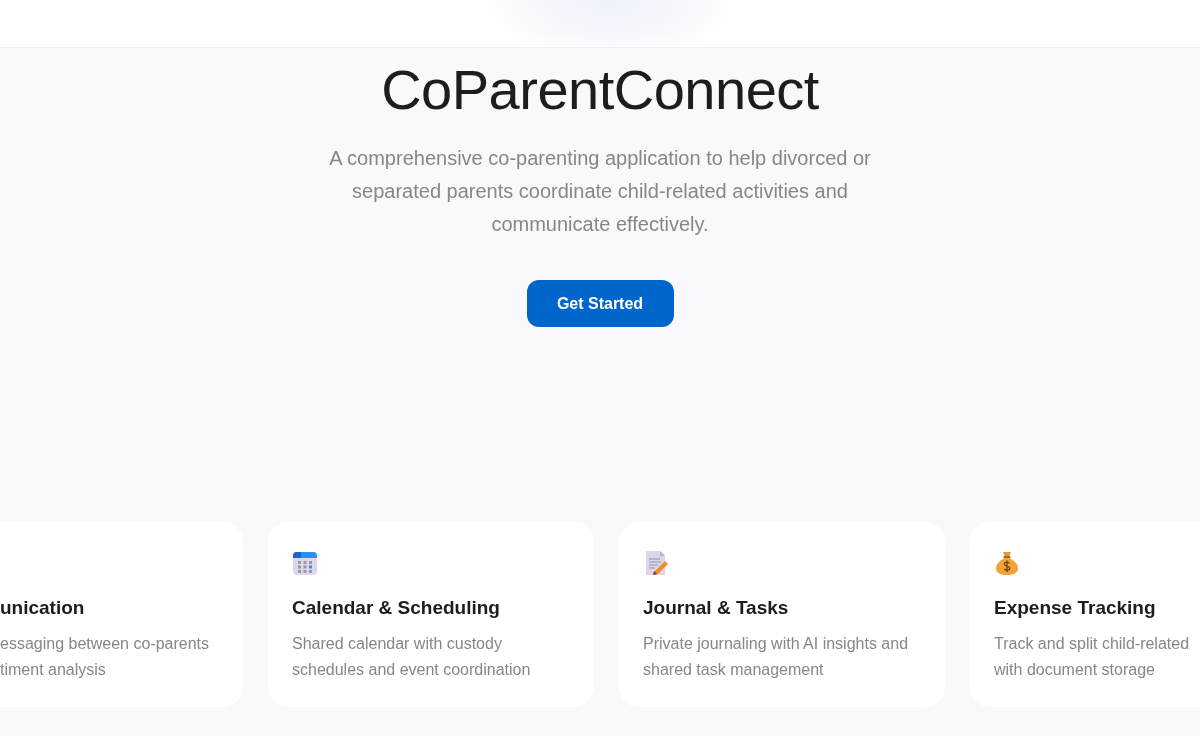  What do you see at coordinates (600, 303) in the screenshot?
I see `get-started-button: Get Started` at bounding box center [600, 303].